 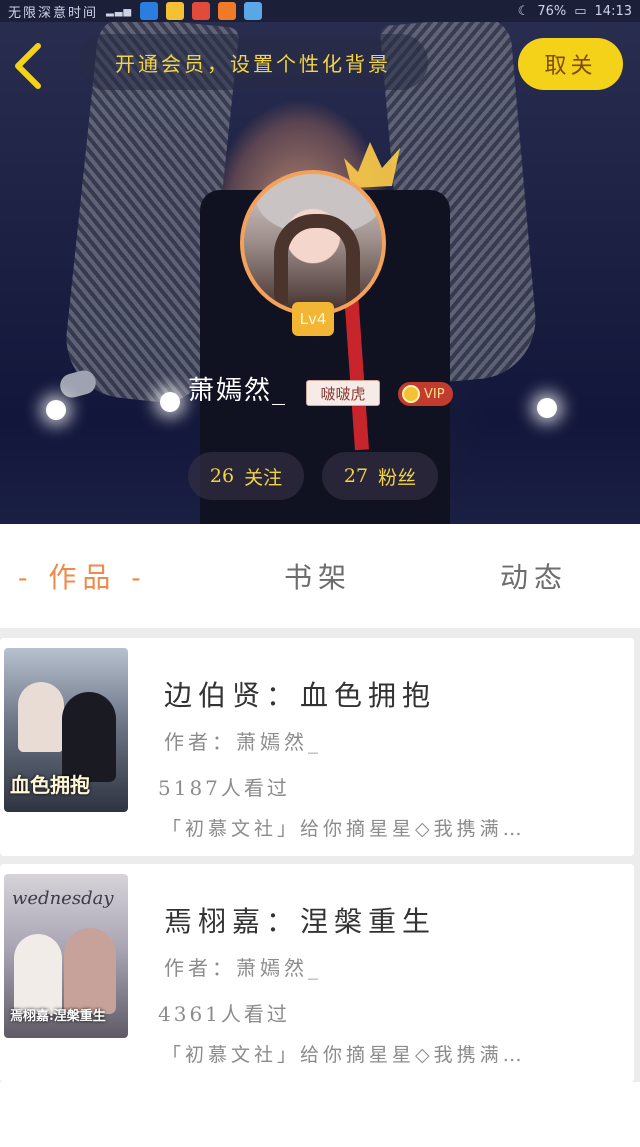 I want to click on avatar, so click(x=313, y=243).